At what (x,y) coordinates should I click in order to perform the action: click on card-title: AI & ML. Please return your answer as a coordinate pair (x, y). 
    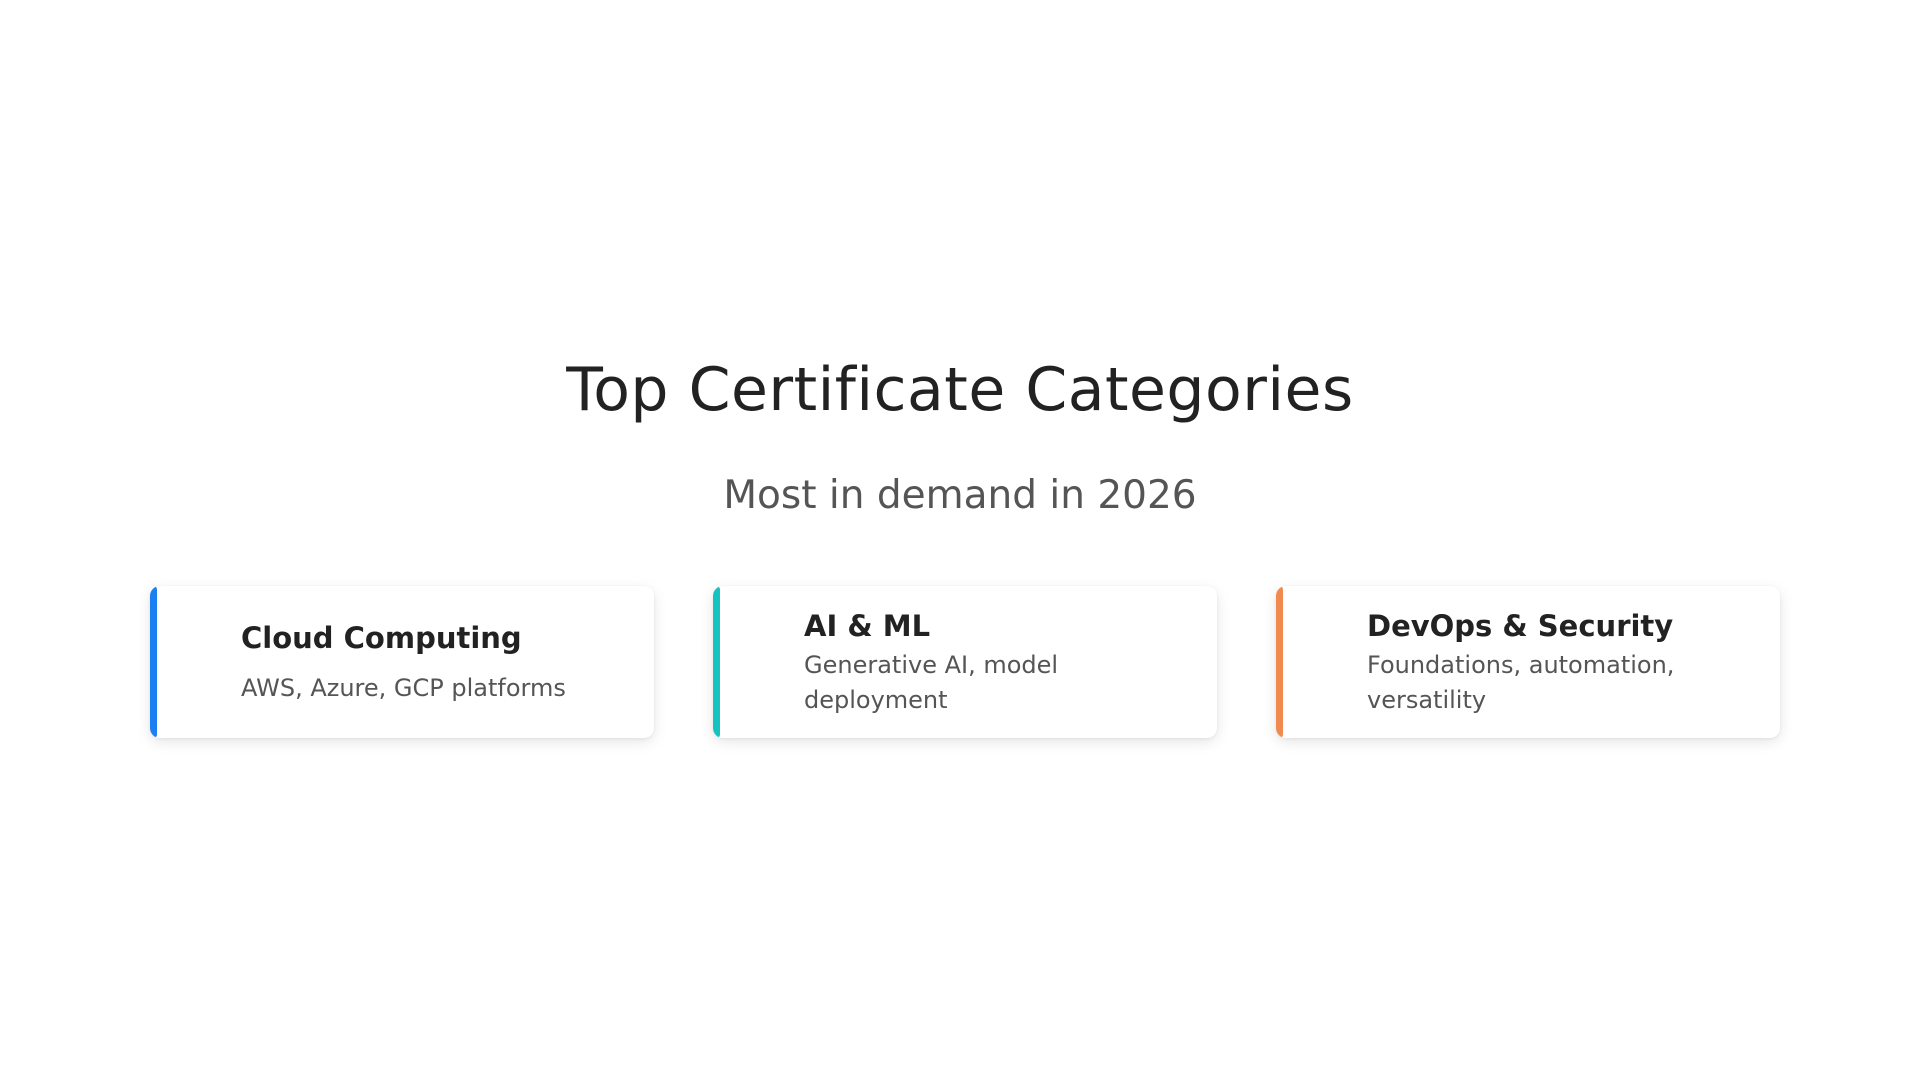
    Looking at the image, I should click on (867, 625).